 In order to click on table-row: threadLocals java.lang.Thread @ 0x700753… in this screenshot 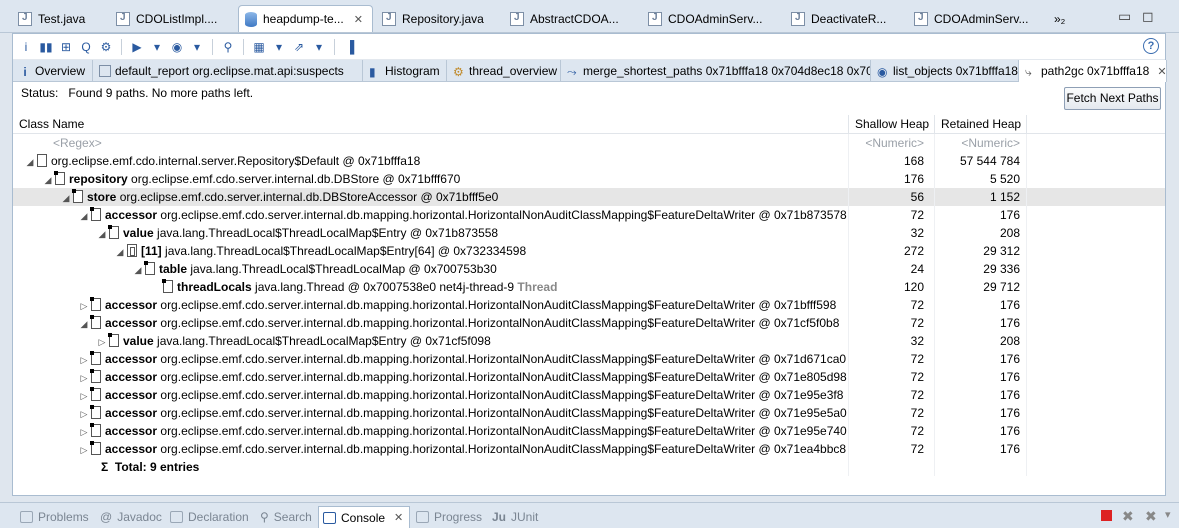, I will do `click(589, 287)`.